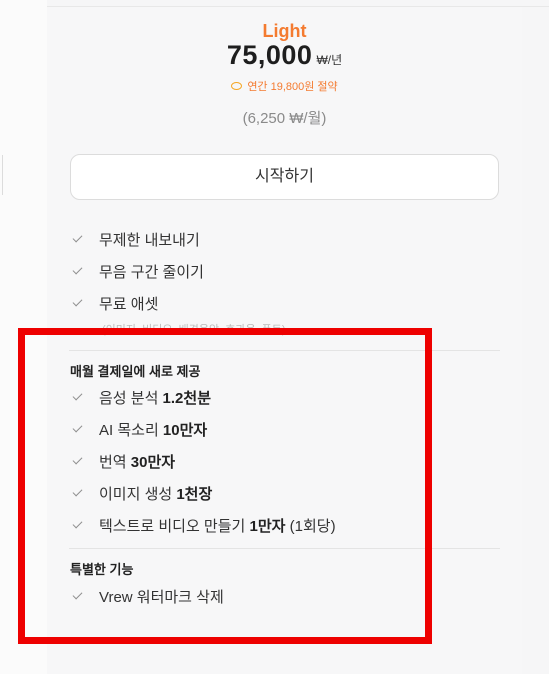  I want to click on item-label: 텍스트로 비디오 만들기, so click(174, 526).